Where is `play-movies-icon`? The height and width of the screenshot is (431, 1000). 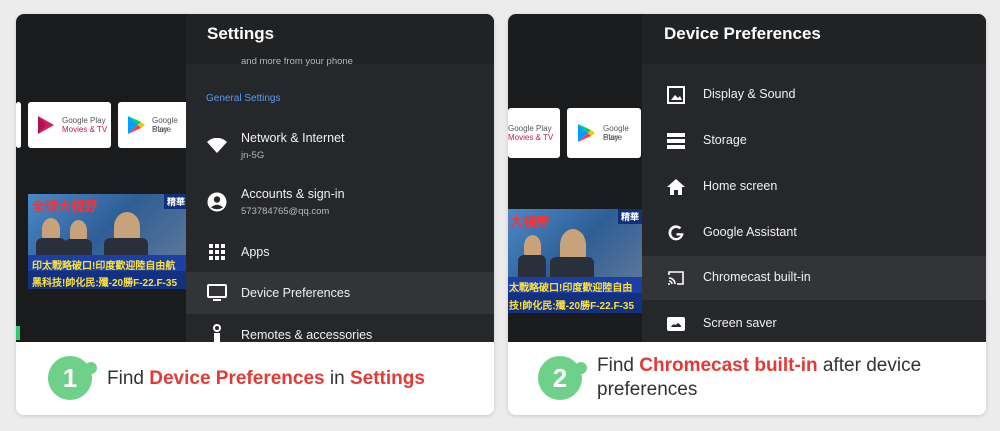 play-movies-icon is located at coordinates (46, 125).